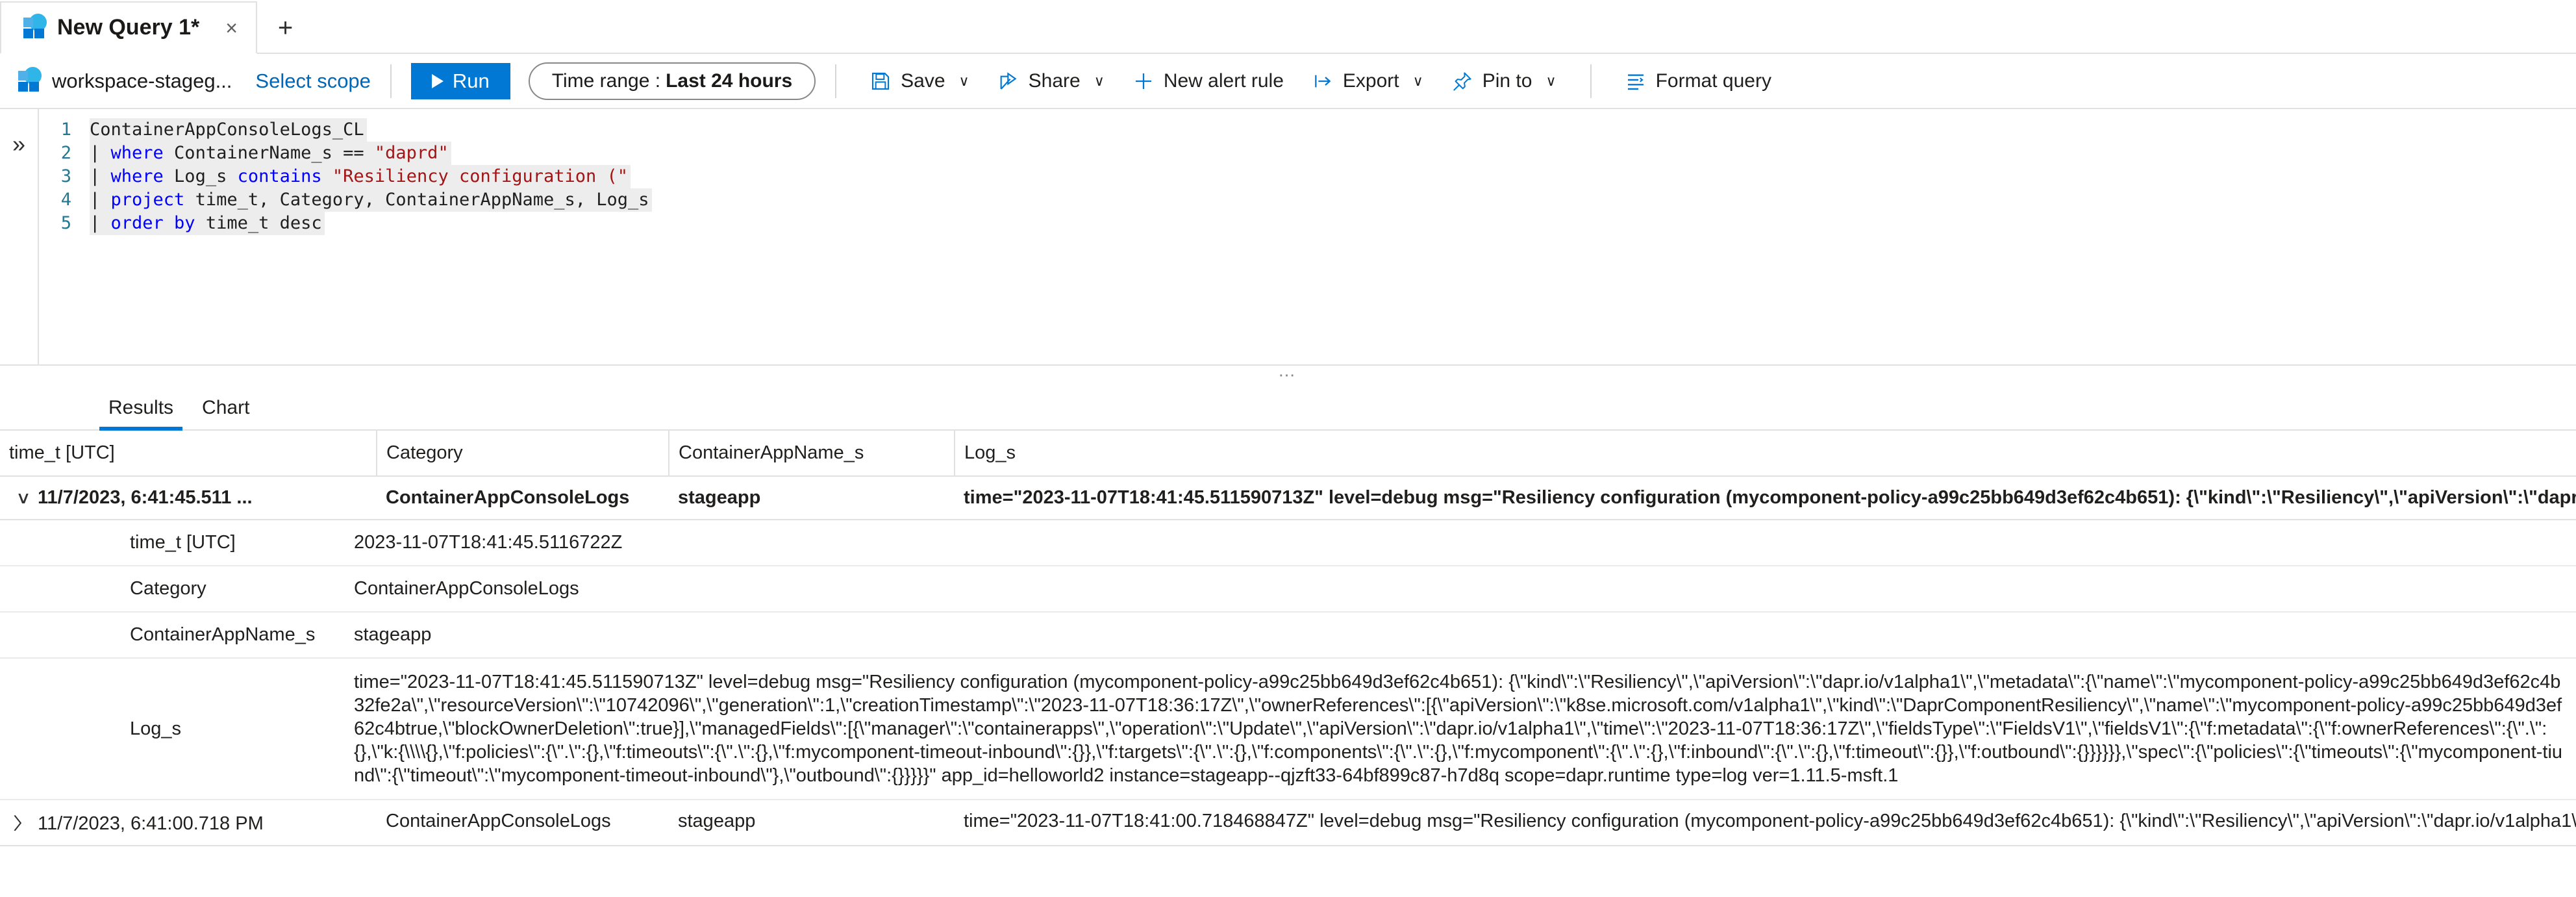 This screenshot has height=897, width=2576. What do you see at coordinates (65, 223) in the screenshot?
I see `line-number: 5` at bounding box center [65, 223].